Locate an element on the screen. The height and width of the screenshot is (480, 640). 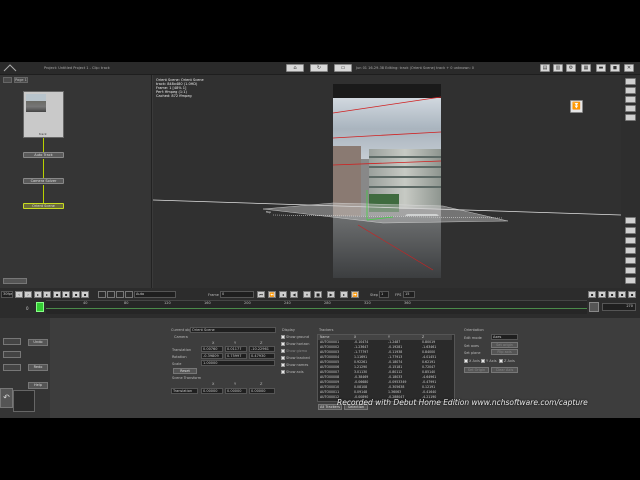
show-gizmo-check is located at coordinates (283, 351).